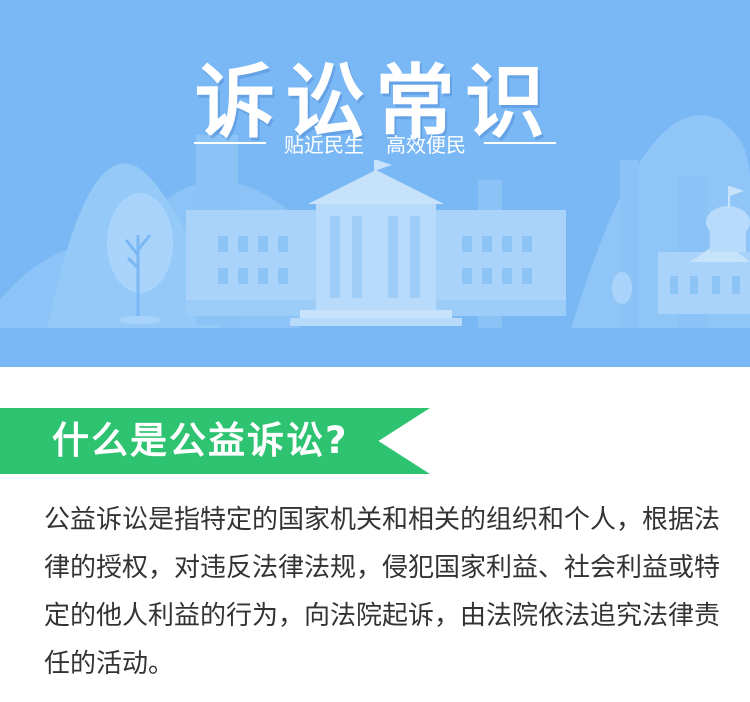 The image size is (750, 702). I want to click on section-heading: 什么是公益诉讼?, so click(200, 440).